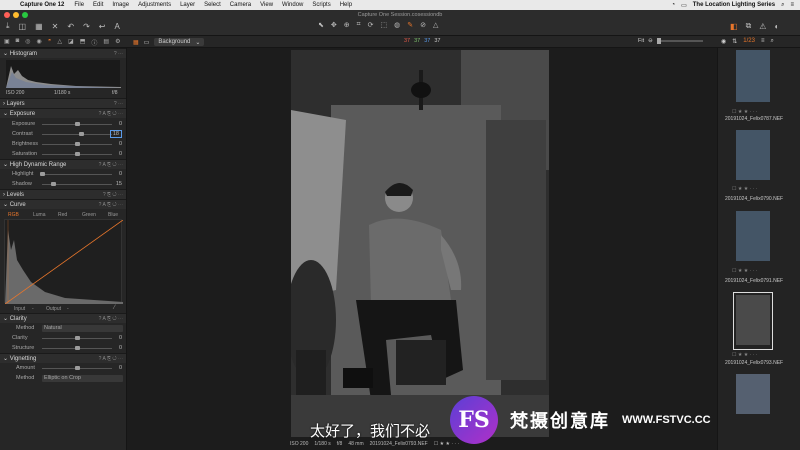 Image resolution: width=800 pixels, height=450 pixels. What do you see at coordinates (42, 5) in the screenshot?
I see `app-menu: Capture One 12` at bounding box center [42, 5].